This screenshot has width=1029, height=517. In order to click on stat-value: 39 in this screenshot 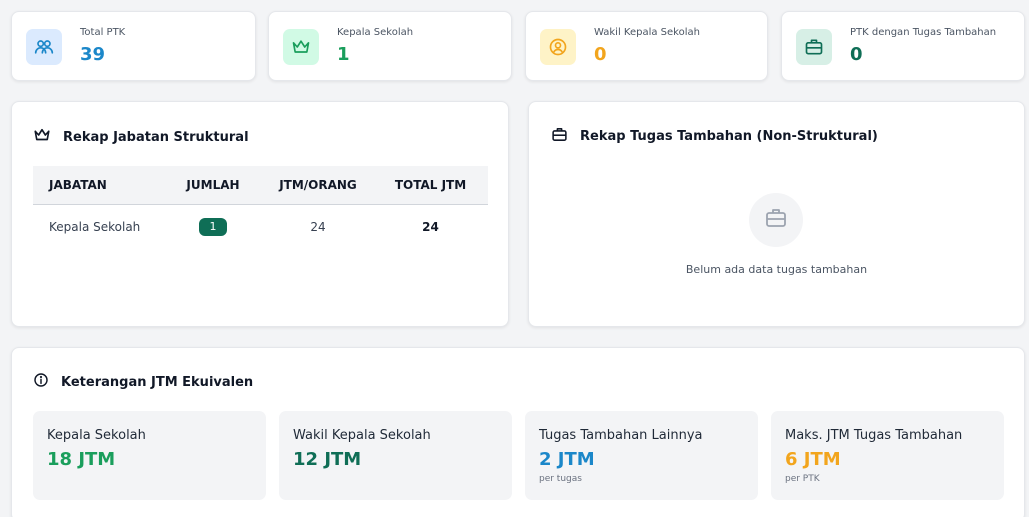, I will do `click(93, 54)`.